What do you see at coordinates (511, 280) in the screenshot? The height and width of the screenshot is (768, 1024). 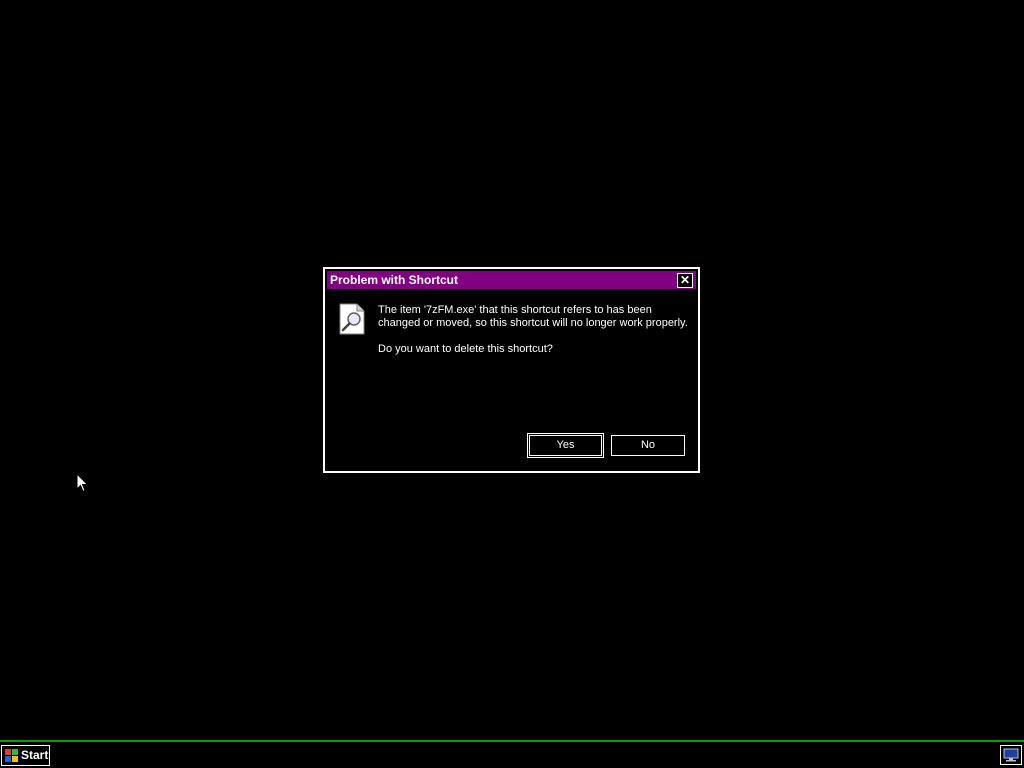 I see `dialog-titlebar: Problem with Shortcut ✕` at bounding box center [511, 280].